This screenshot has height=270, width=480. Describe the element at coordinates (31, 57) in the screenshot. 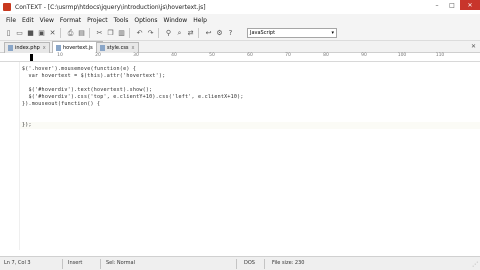

I see `cursor-column-marker` at that location.